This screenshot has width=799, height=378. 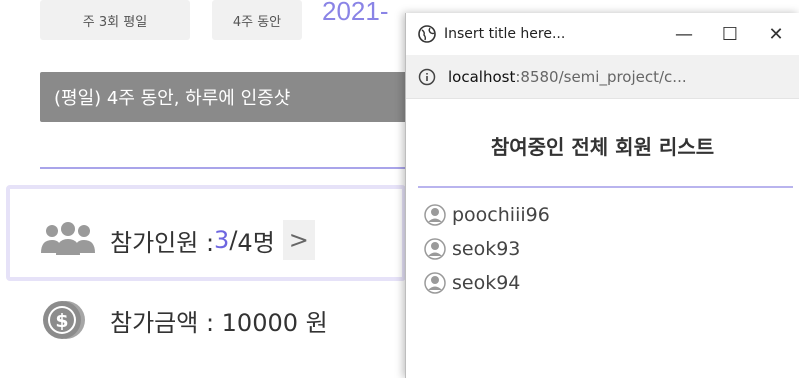 What do you see at coordinates (611, 283) in the screenshot?
I see `list-item: seok94` at bounding box center [611, 283].